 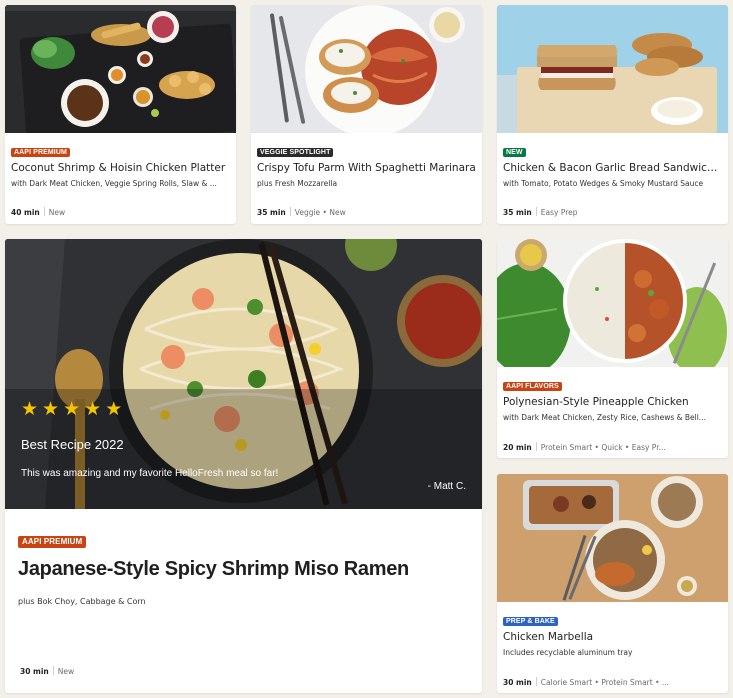 What do you see at coordinates (25, 212) in the screenshot?
I see `cook-time: 40 min` at bounding box center [25, 212].